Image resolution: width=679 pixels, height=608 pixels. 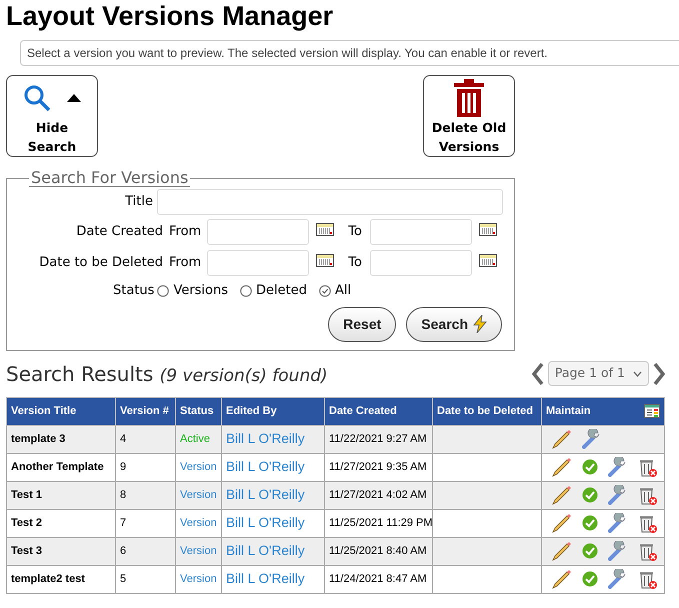 I want to click on title-cell: template2 test, so click(x=61, y=579).